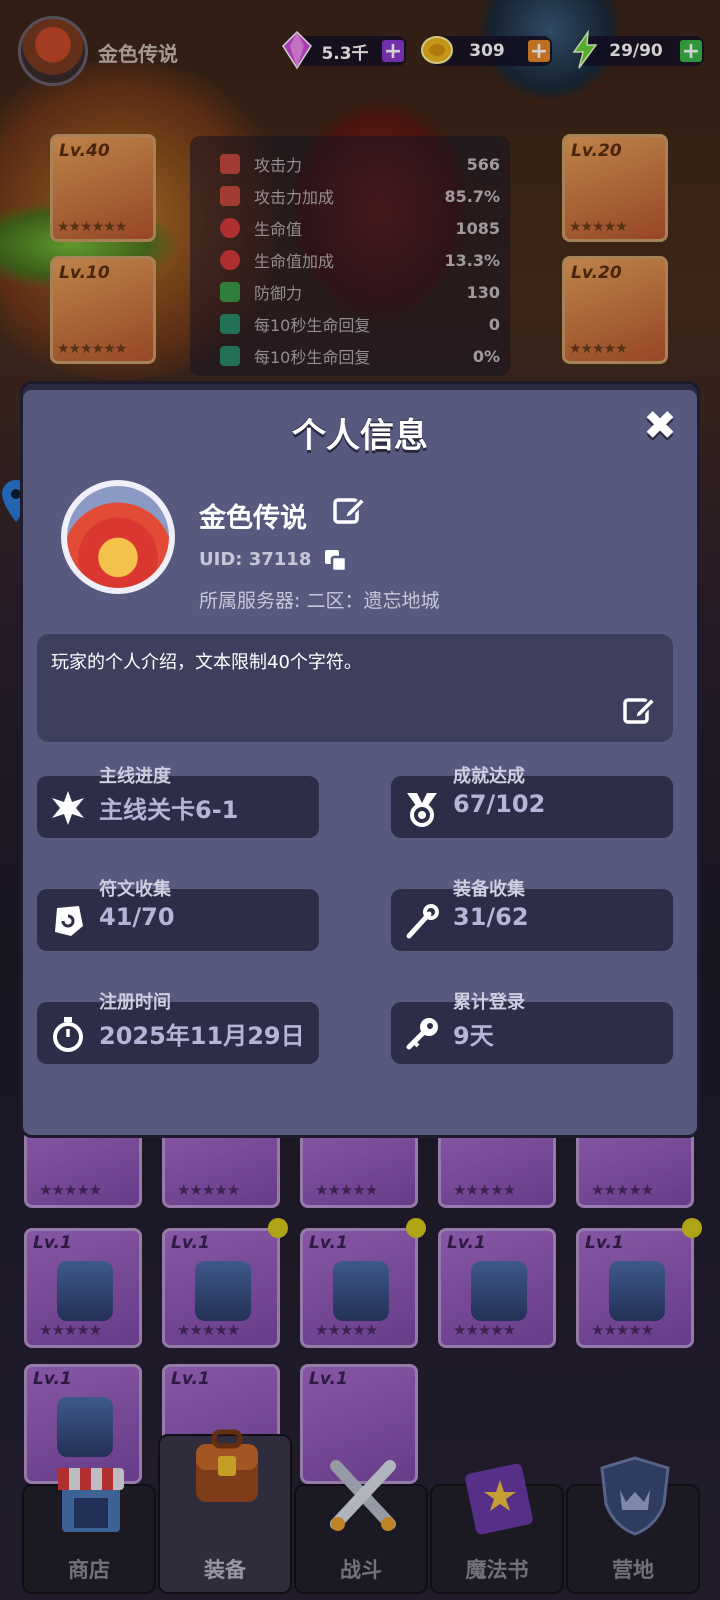  Describe the element at coordinates (202, 1036) in the screenshot. I see `card-value: 2025年11月29日` at that location.